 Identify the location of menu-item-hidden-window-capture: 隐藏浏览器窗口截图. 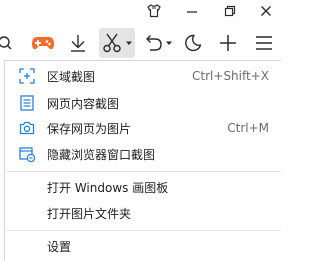
(143, 154).